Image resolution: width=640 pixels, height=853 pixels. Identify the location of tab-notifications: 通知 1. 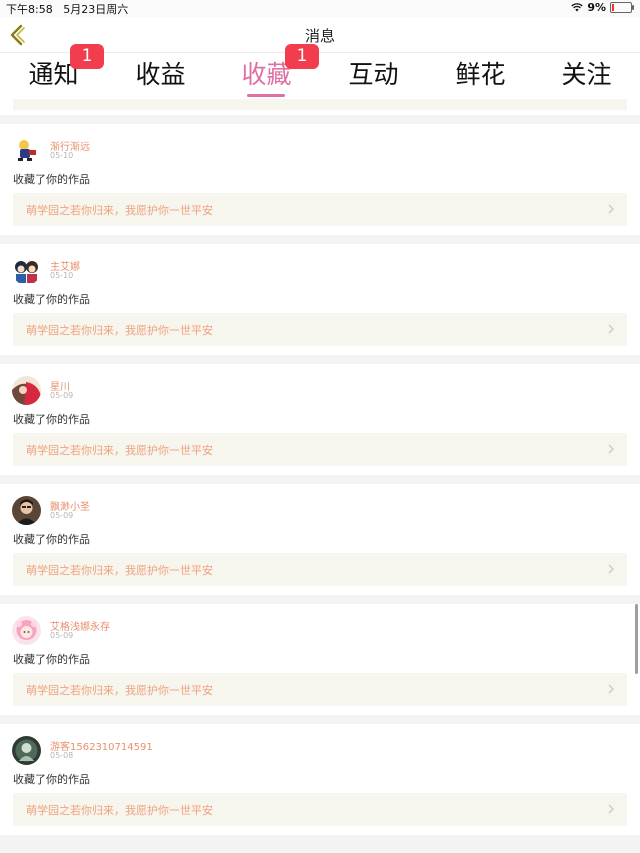
(53, 71).